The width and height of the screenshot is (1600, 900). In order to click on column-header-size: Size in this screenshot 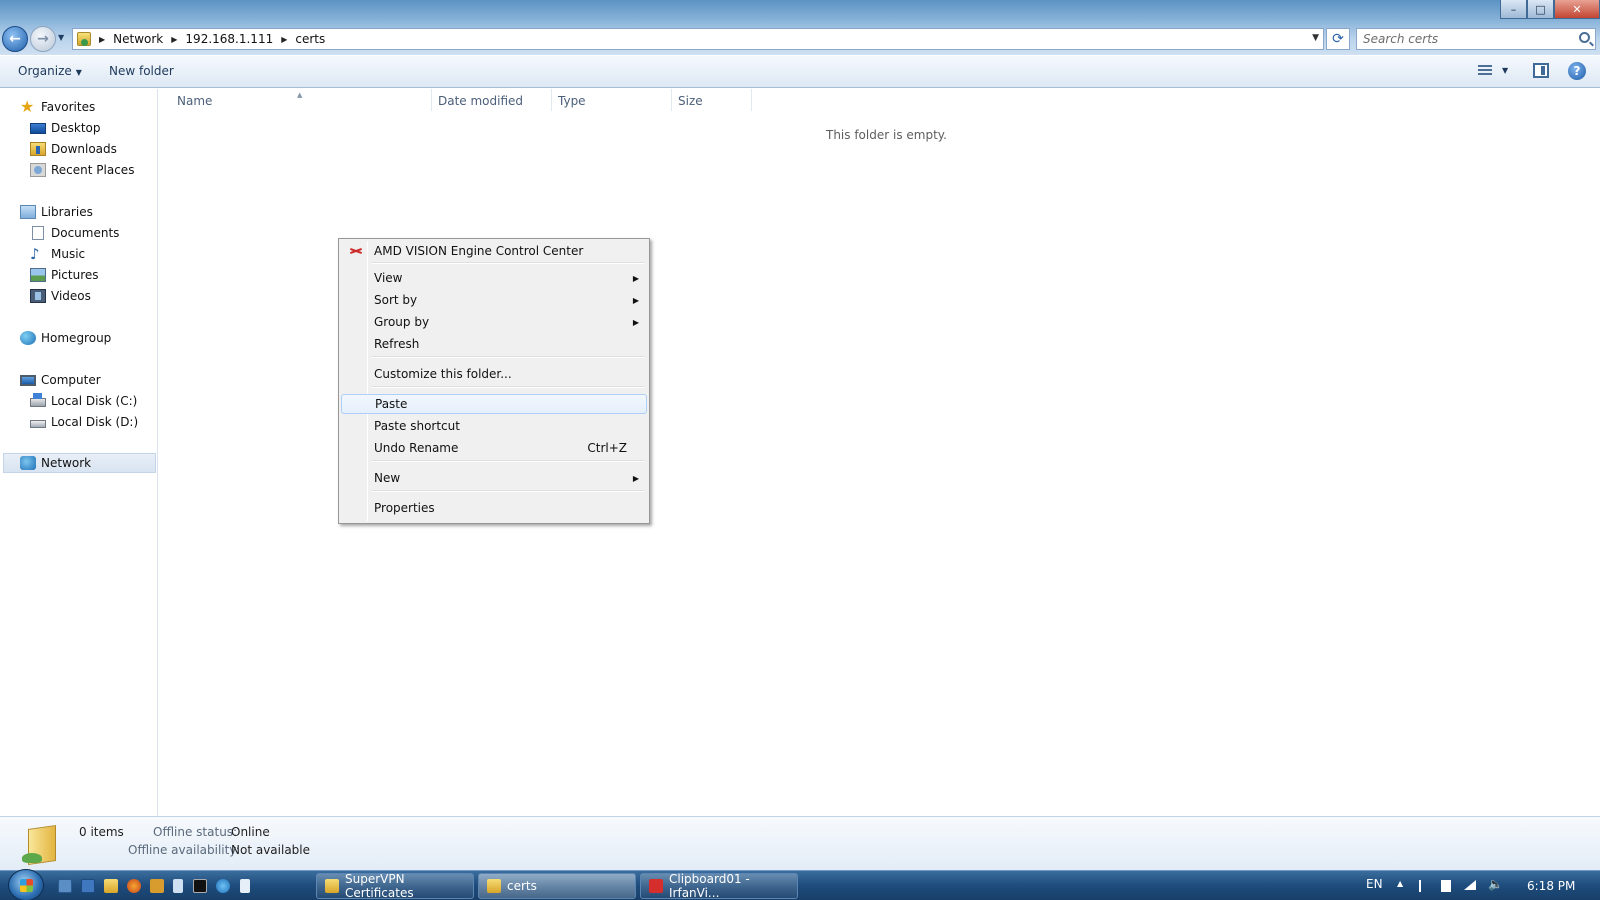, I will do `click(713, 101)`.